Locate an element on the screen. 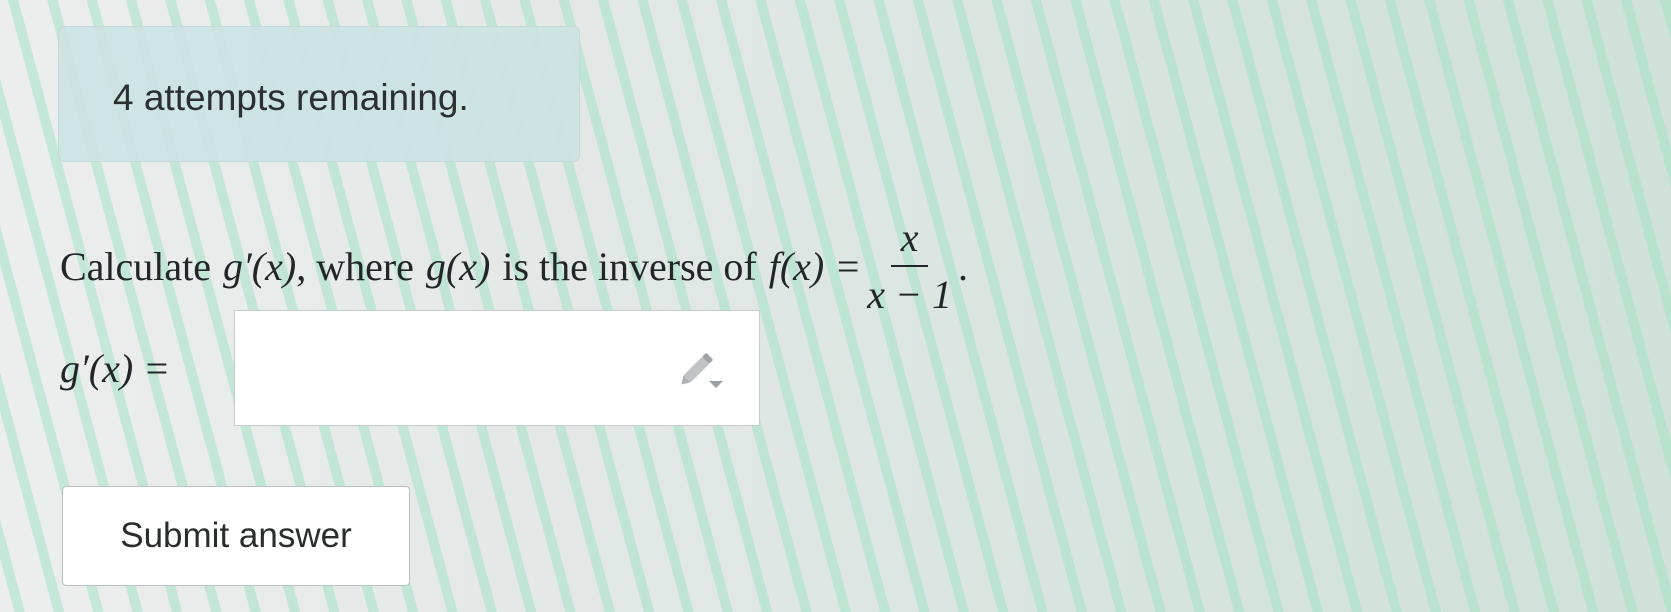 The width and height of the screenshot is (1671, 612). answer-label-text: g′(x) = is located at coordinates (115, 368).